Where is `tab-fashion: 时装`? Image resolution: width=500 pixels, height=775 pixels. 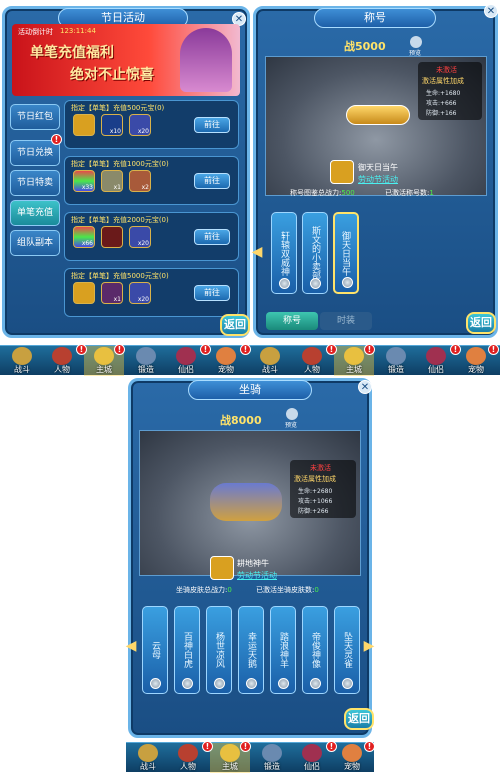
tab-fashion: 时装 is located at coordinates (346, 321).